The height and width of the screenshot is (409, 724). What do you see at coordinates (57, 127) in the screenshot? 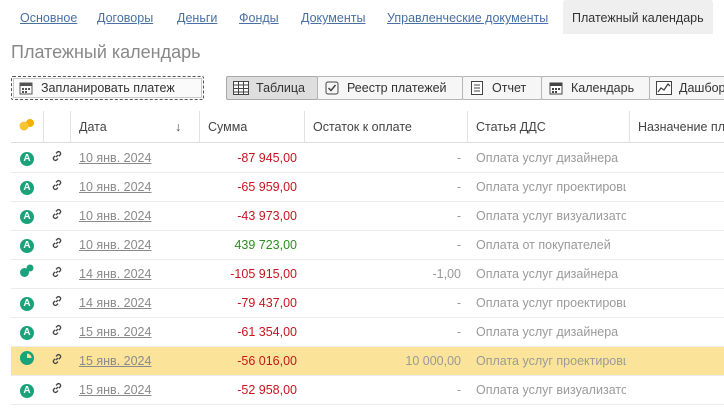
I see `link-column-header` at bounding box center [57, 127].